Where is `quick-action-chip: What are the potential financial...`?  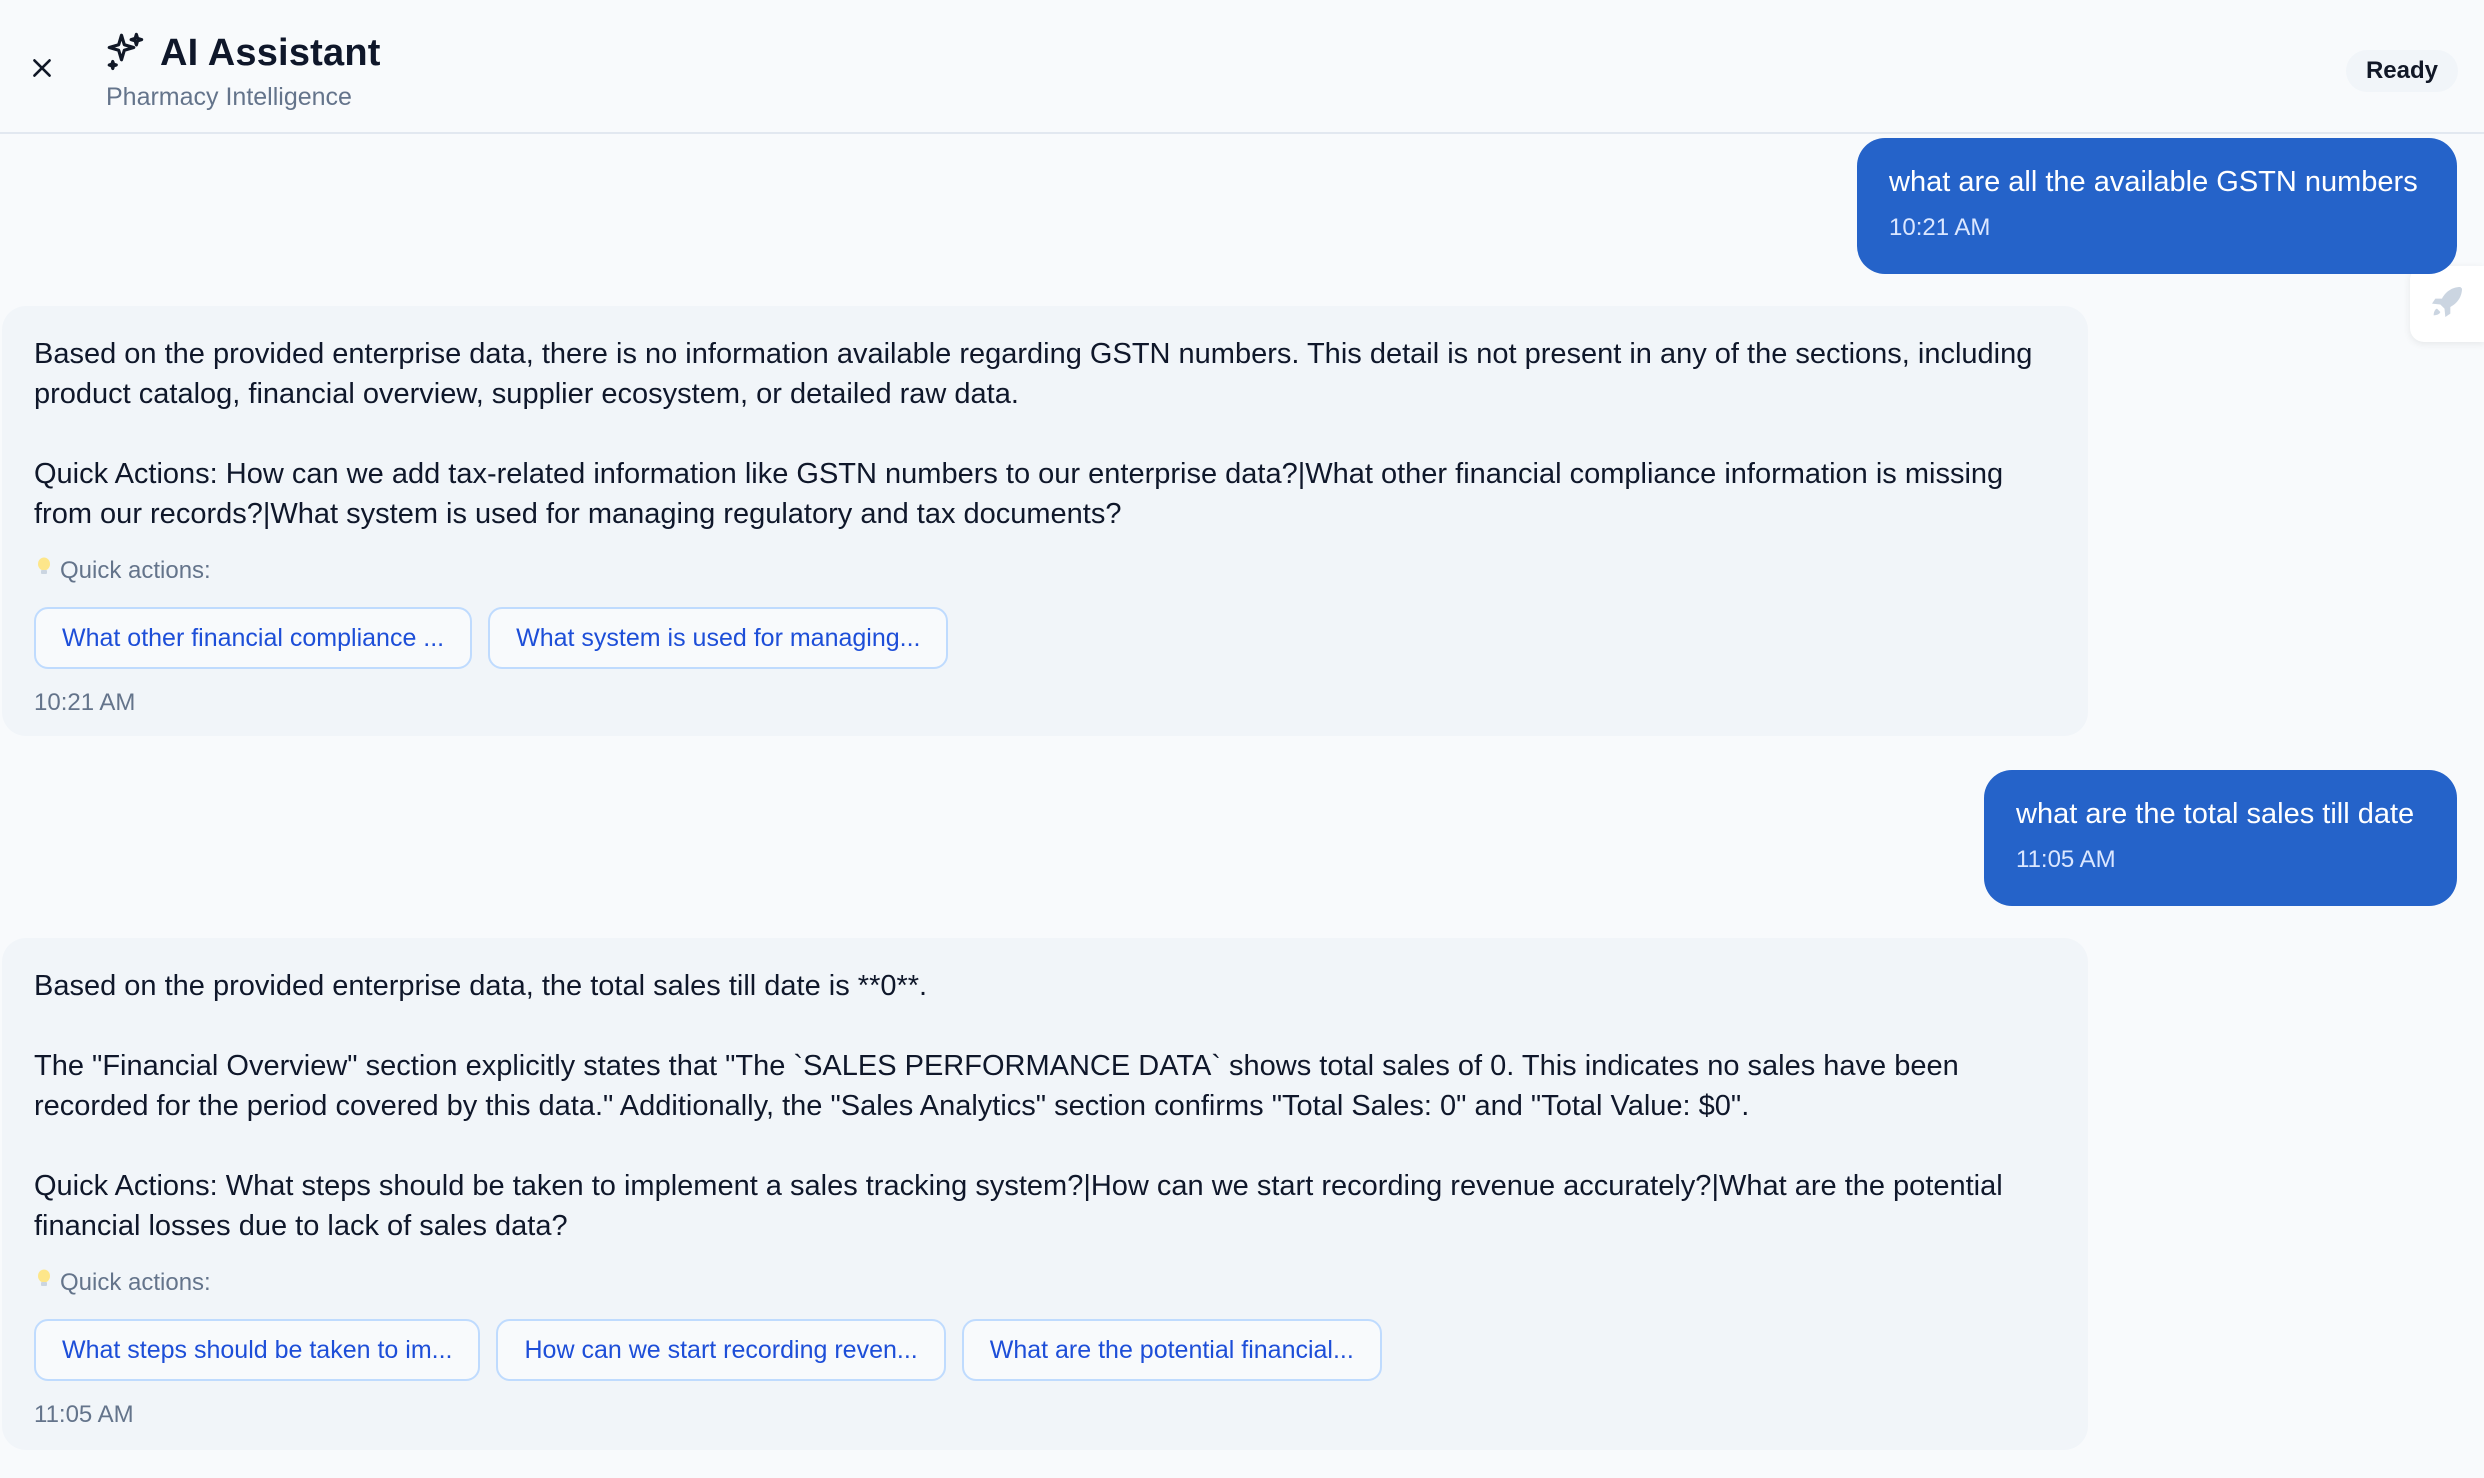
quick-action-chip: What are the potential financial... is located at coordinates (1171, 1350).